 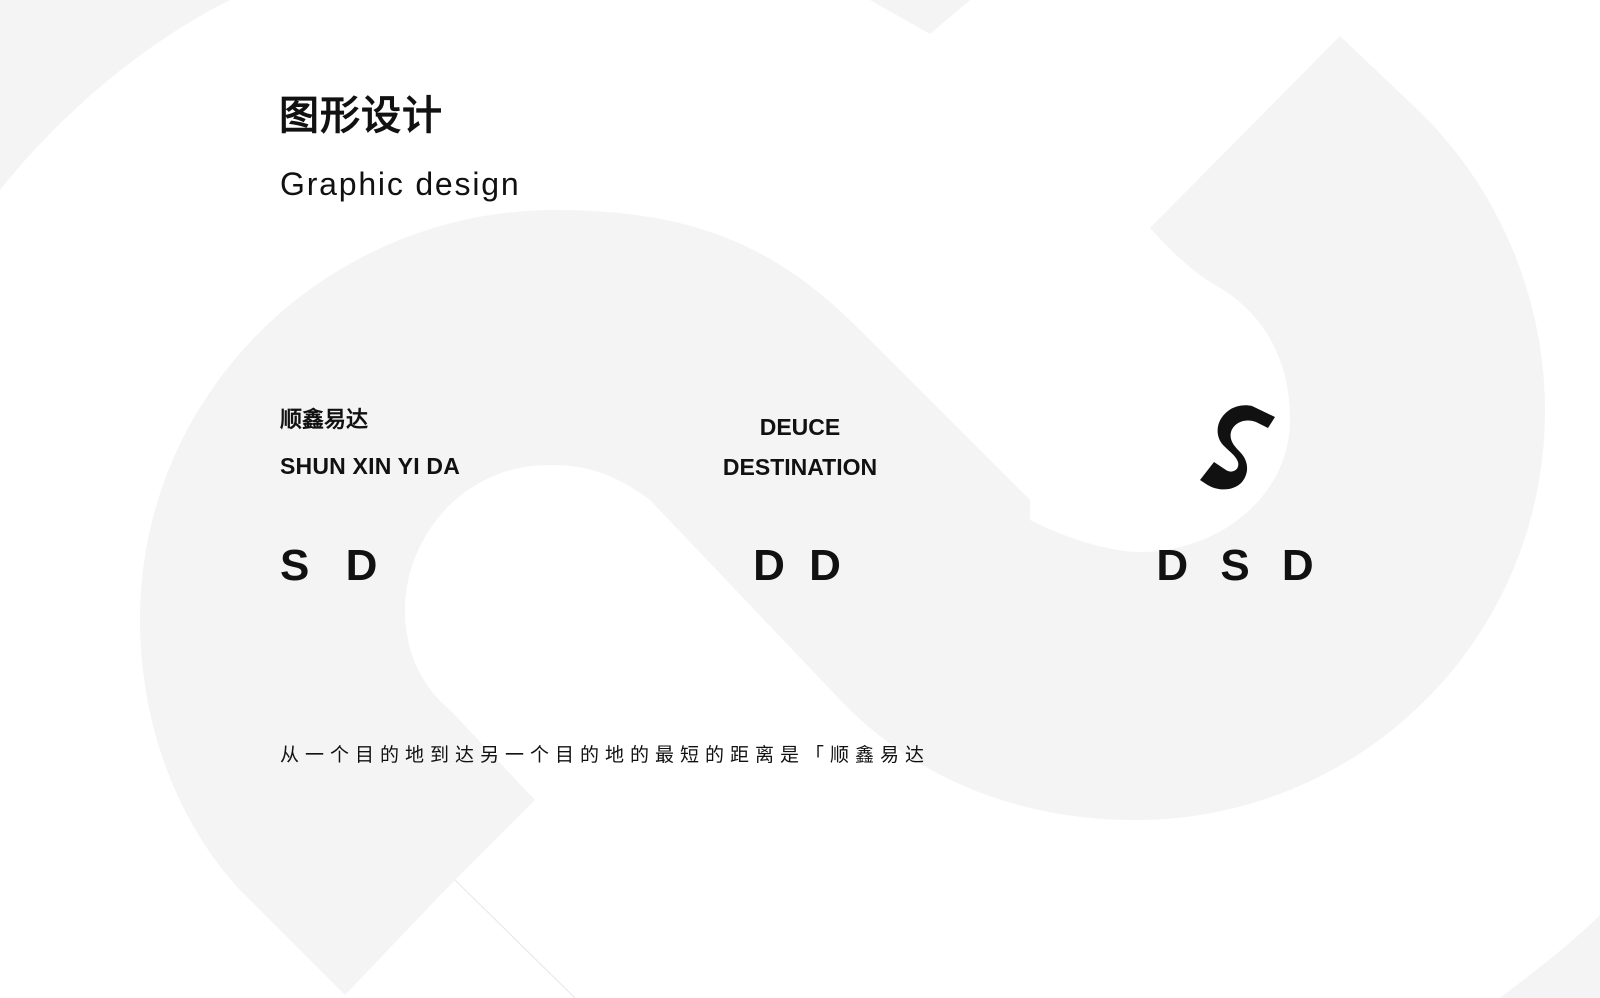 I want to click on slogan-text: 从一个目的地到达另一个目的地的最短的距离是「顺鑫易达, so click(x=605, y=755).